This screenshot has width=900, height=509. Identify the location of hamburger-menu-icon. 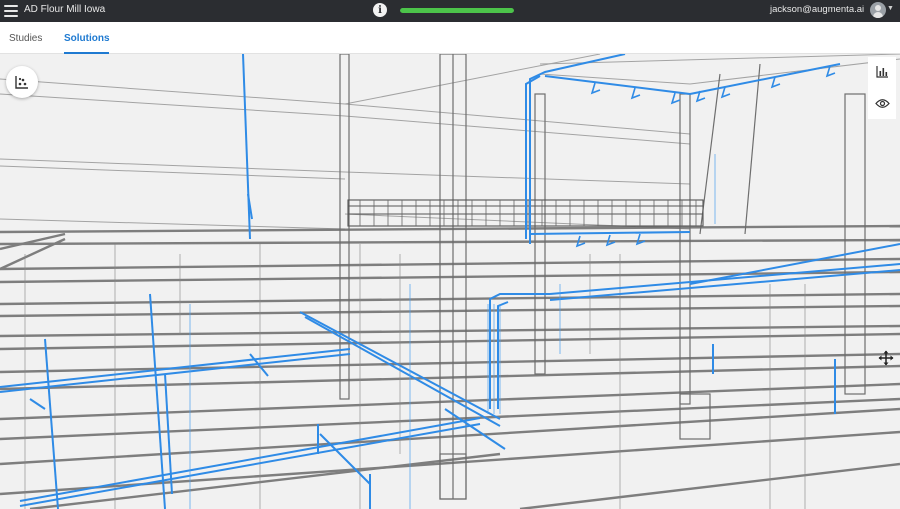
(11, 11).